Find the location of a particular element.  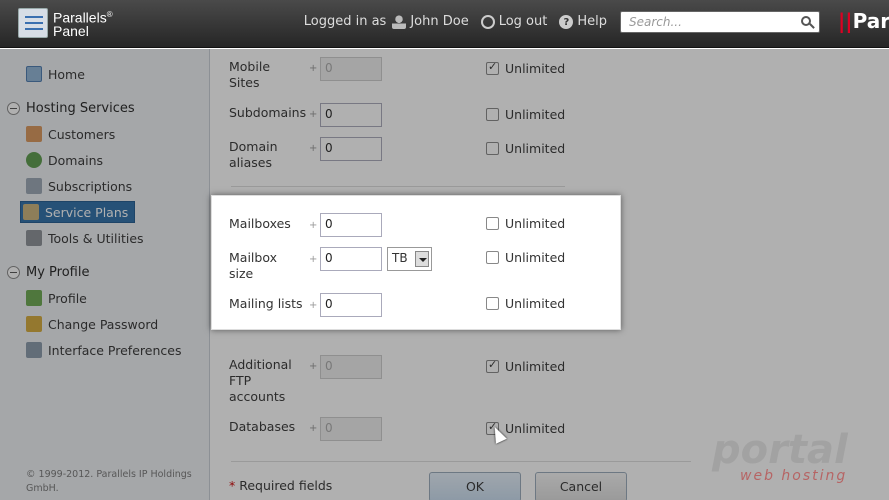

domains-icon is located at coordinates (34, 160).